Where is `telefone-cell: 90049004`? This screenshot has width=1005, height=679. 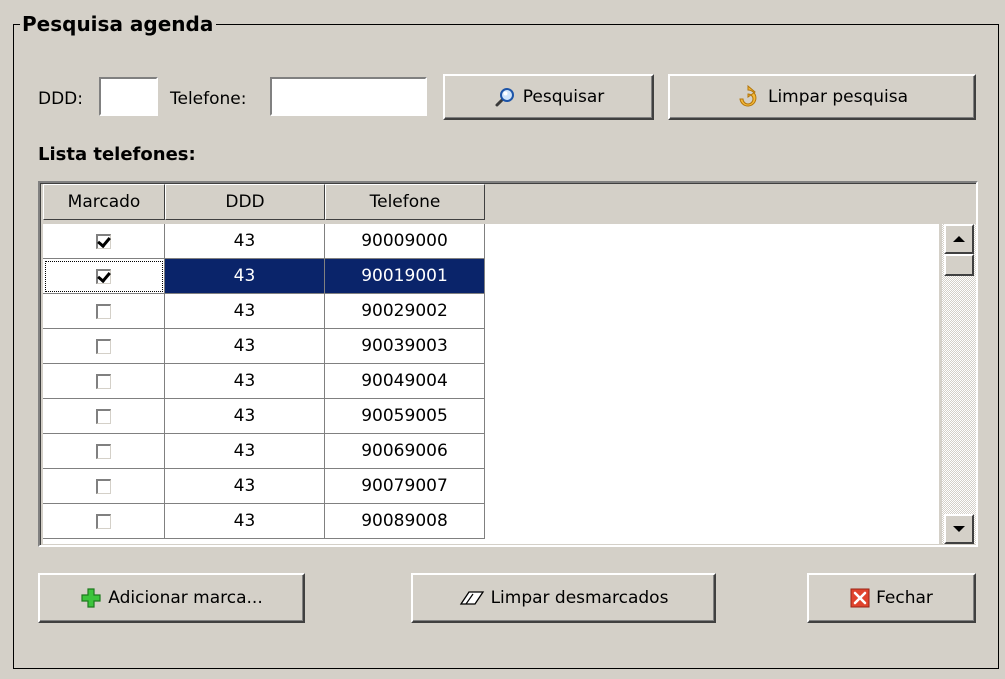
telefone-cell: 90049004 is located at coordinates (405, 381).